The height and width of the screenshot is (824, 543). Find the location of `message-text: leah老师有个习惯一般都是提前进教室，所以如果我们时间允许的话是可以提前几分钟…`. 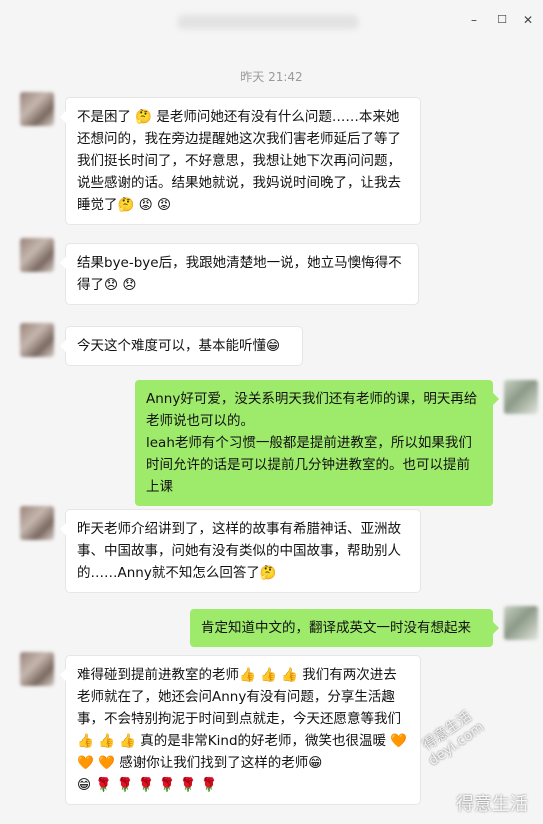

message-text: leah老师有个习惯一般都是提前进教室，所以如果我们时间允许的话是可以提前几分钟… is located at coordinates (309, 465).